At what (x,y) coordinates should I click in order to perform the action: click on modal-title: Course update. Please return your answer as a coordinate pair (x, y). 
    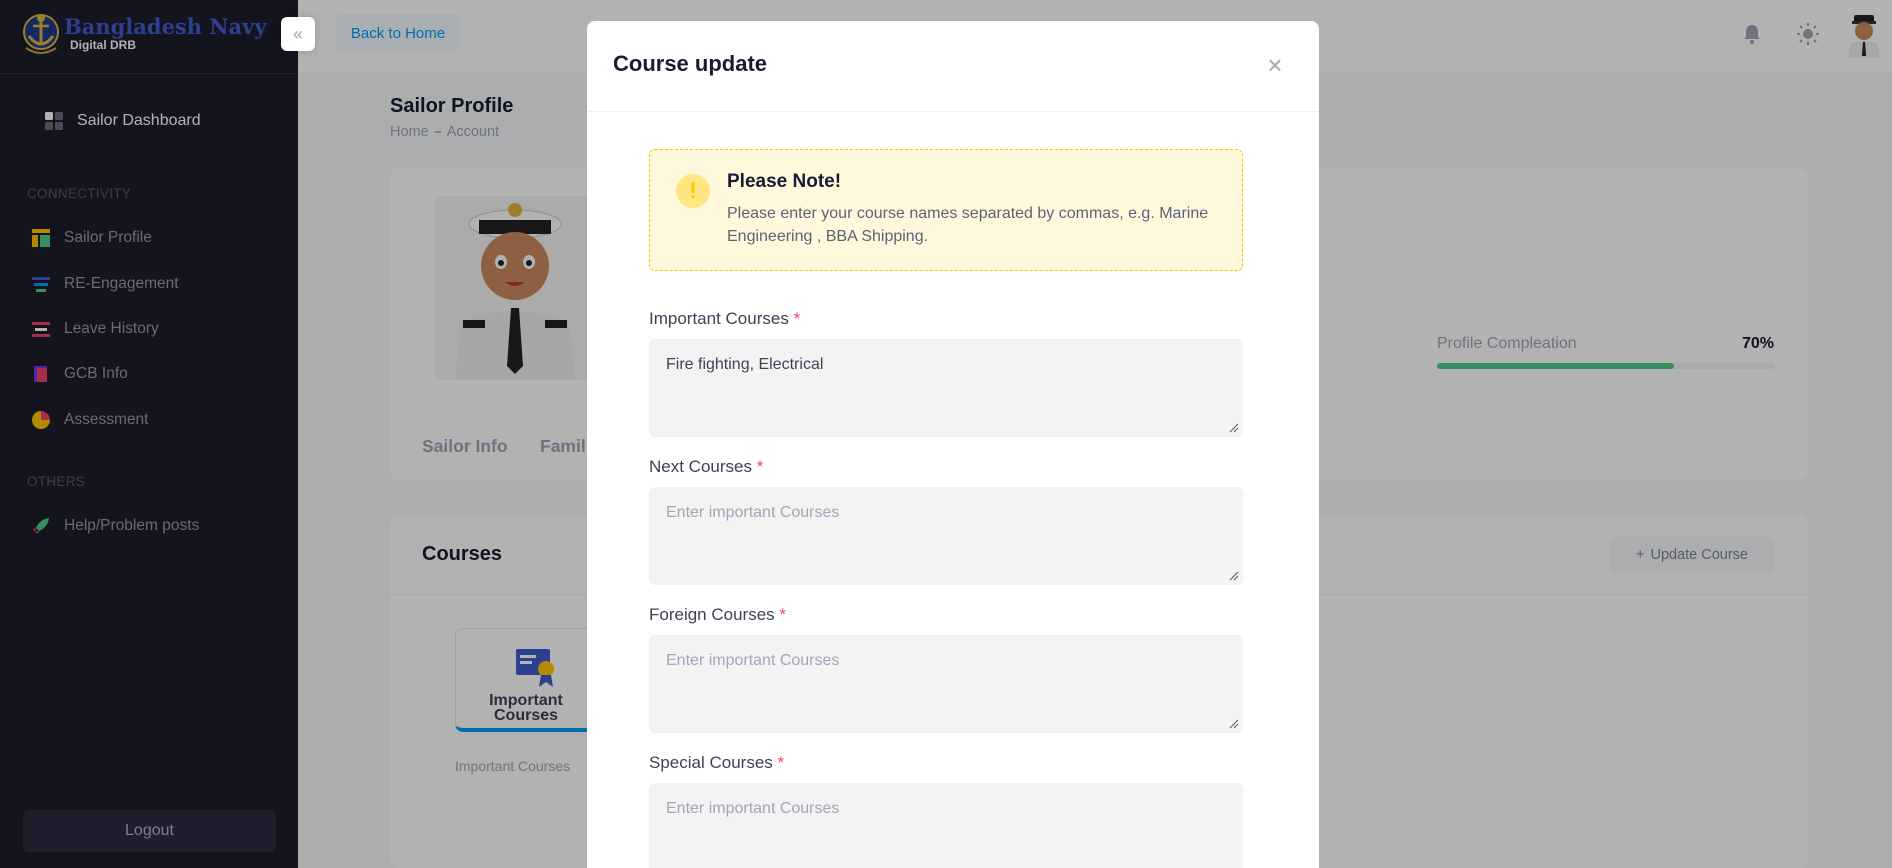
    Looking at the image, I should click on (690, 63).